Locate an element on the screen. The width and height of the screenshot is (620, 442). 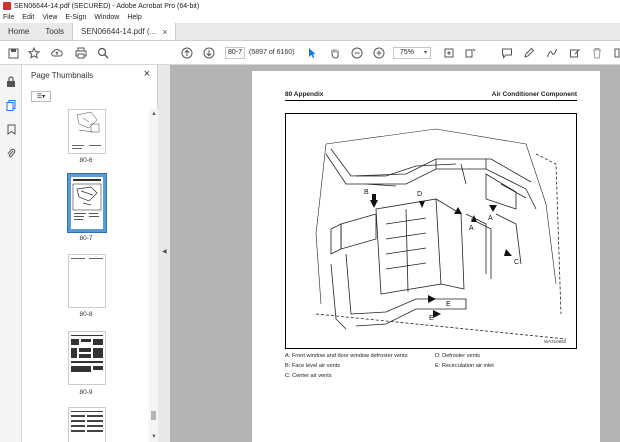
print-icon is located at coordinates (81, 53).